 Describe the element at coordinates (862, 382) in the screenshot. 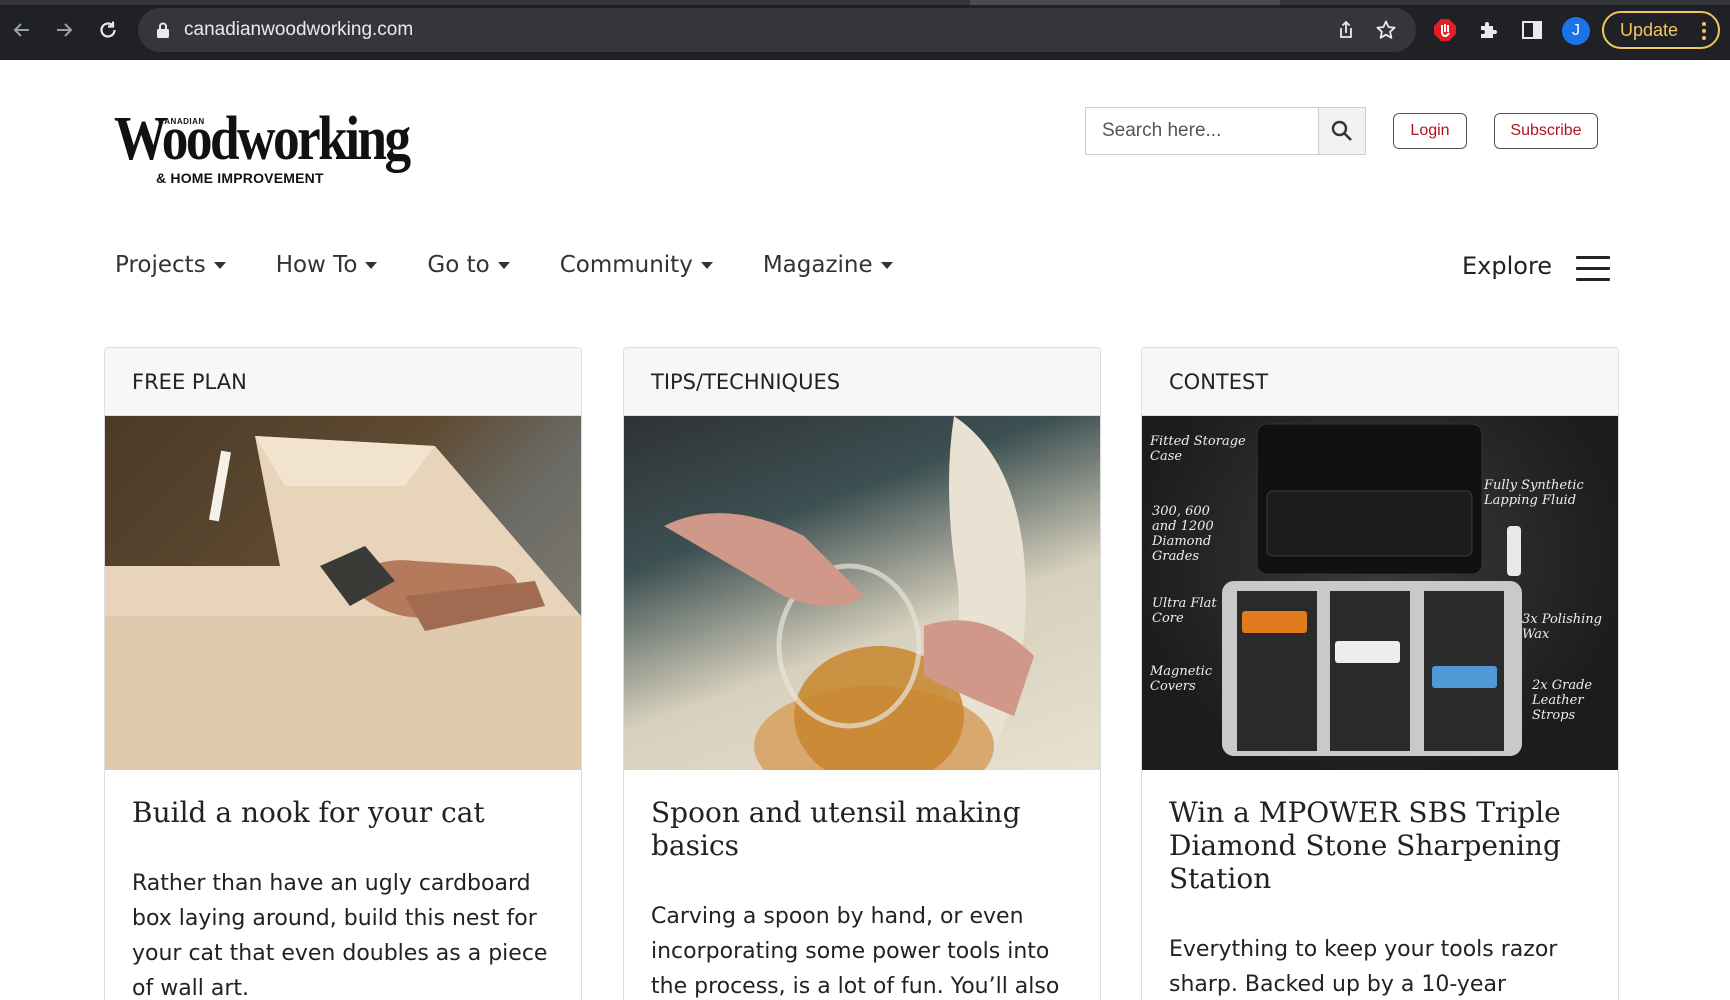

I see `card-category: TIPS/TECHNIQUES` at that location.